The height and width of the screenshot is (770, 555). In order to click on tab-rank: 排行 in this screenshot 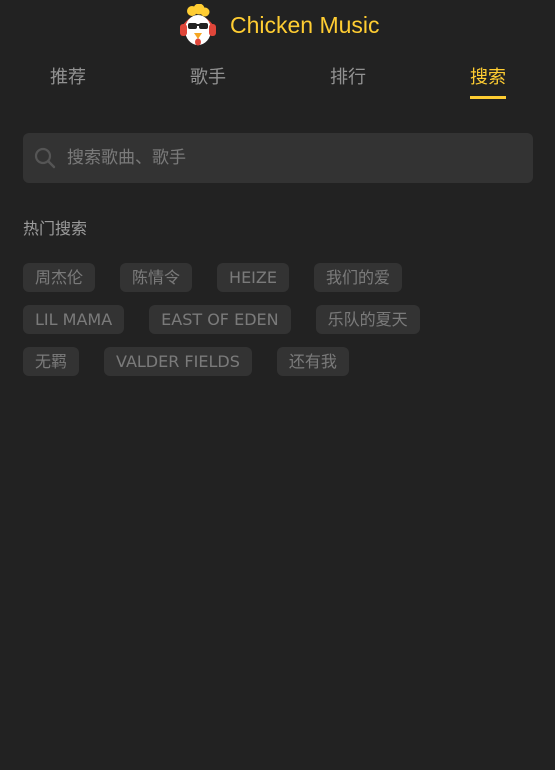, I will do `click(348, 78)`.